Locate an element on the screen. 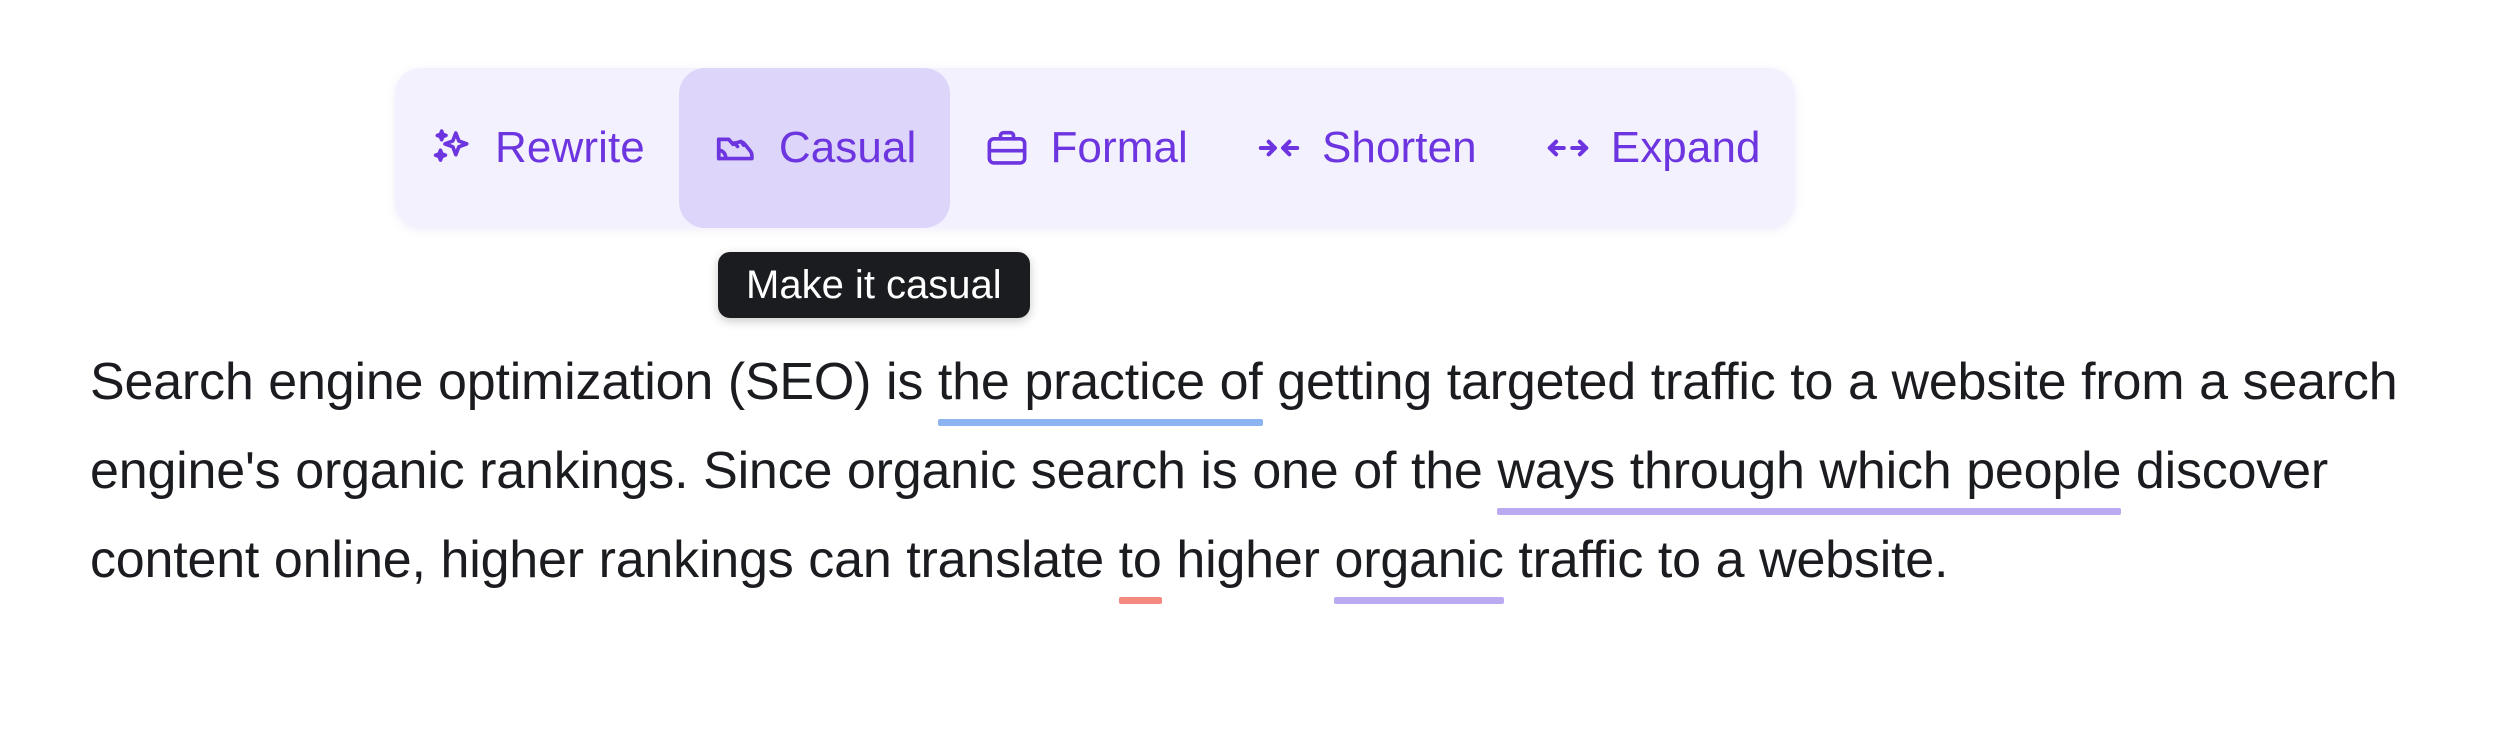  sparkles-icon is located at coordinates (452, 148).